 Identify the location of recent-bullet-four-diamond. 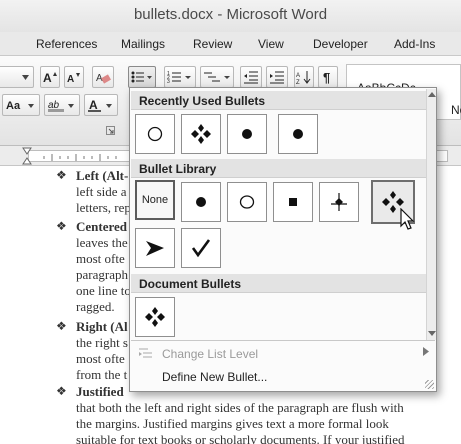
(201, 134).